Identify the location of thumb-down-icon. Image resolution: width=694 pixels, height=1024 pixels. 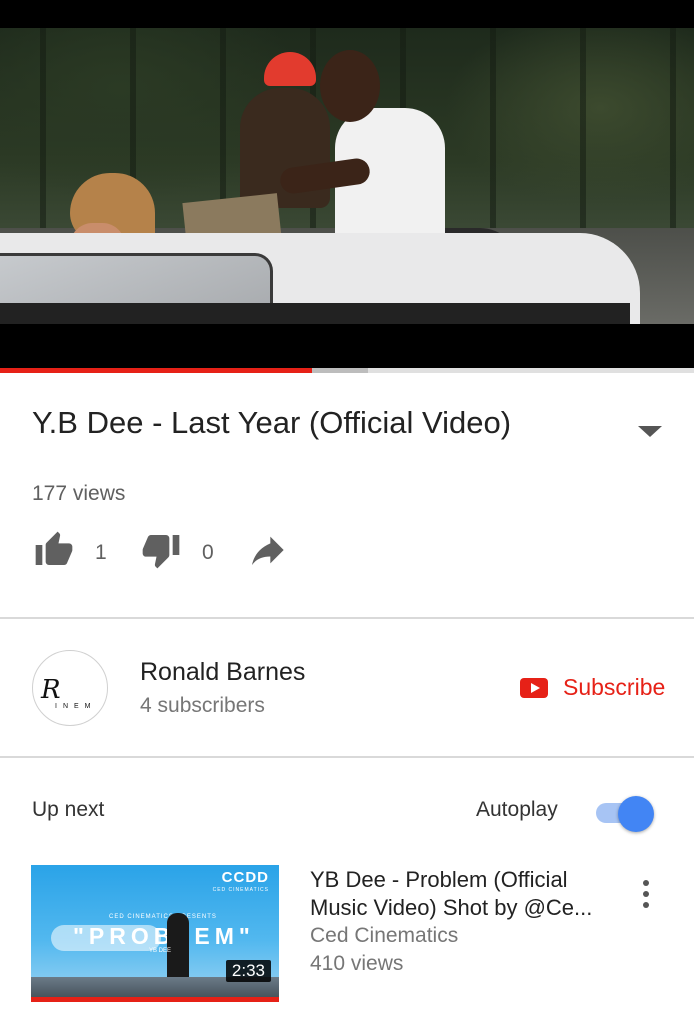
(161, 550).